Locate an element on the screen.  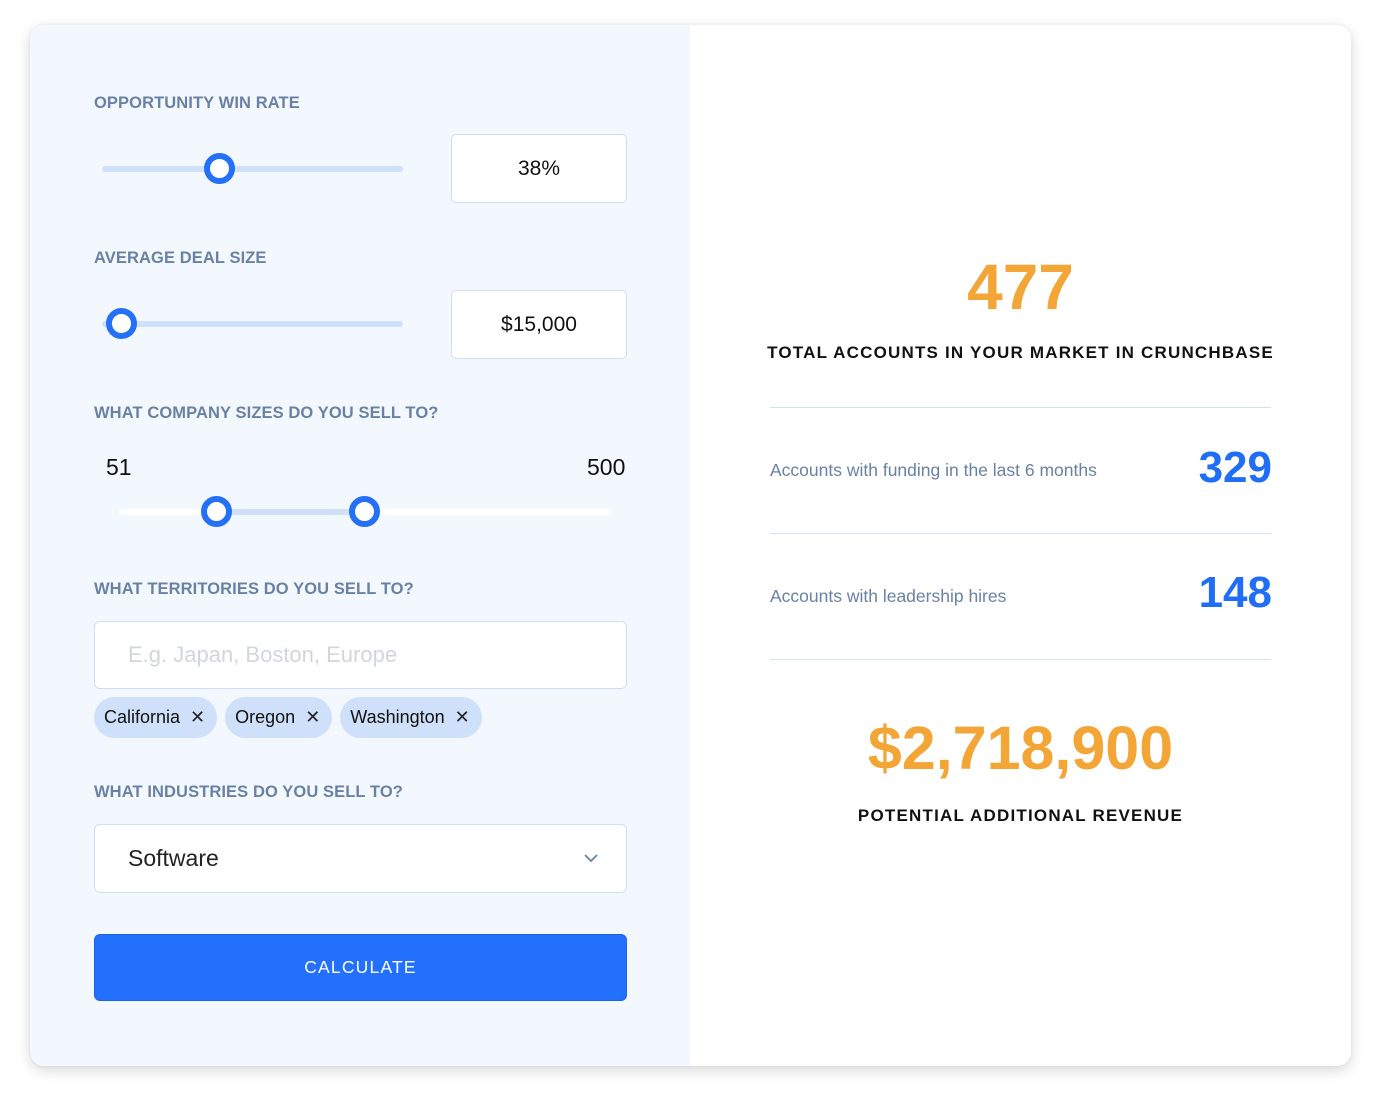
calculate-button: CALCULATE is located at coordinates (360, 967).